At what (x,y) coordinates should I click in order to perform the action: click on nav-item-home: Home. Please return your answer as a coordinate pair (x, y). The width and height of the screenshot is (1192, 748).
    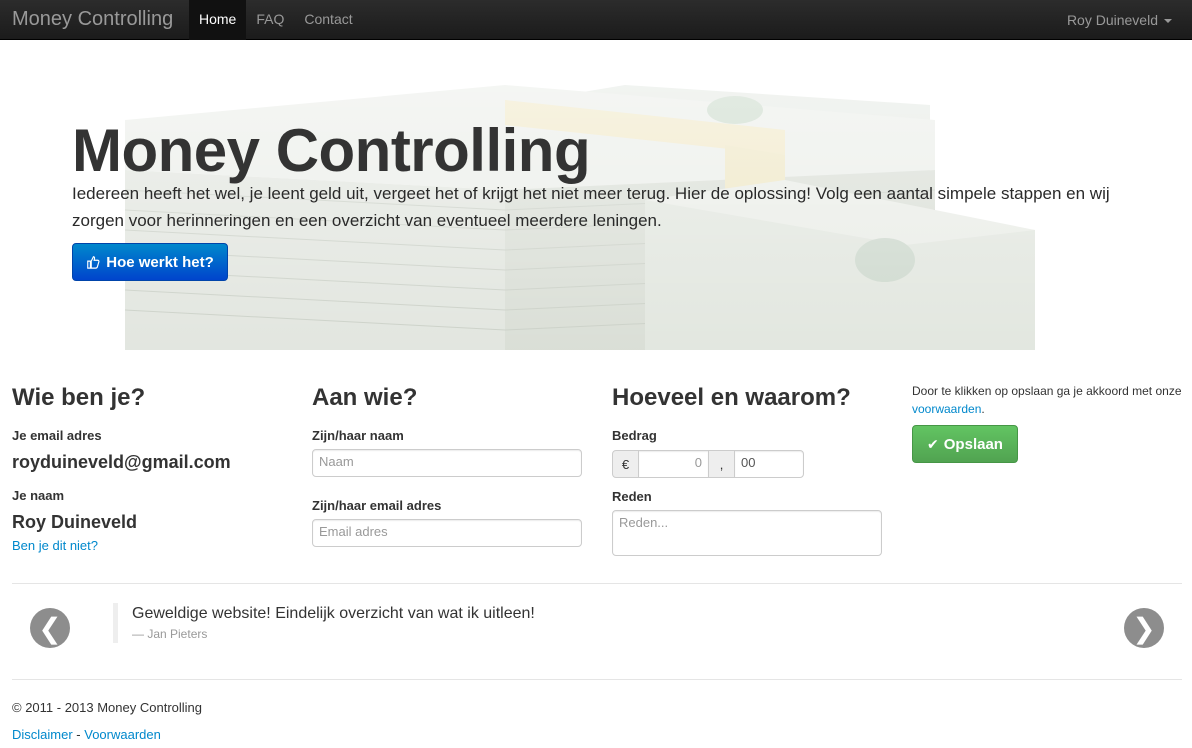
    Looking at the image, I should click on (218, 20).